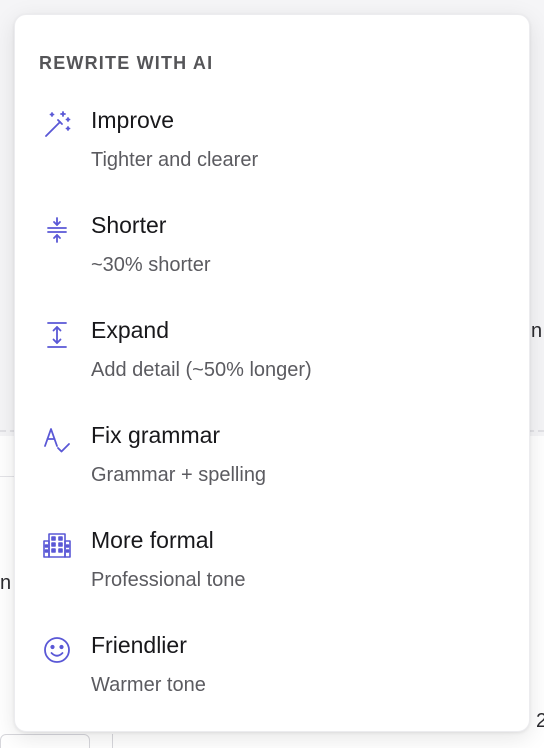 The width and height of the screenshot is (544, 748). I want to click on compress-vertical-icon, so click(57, 230).